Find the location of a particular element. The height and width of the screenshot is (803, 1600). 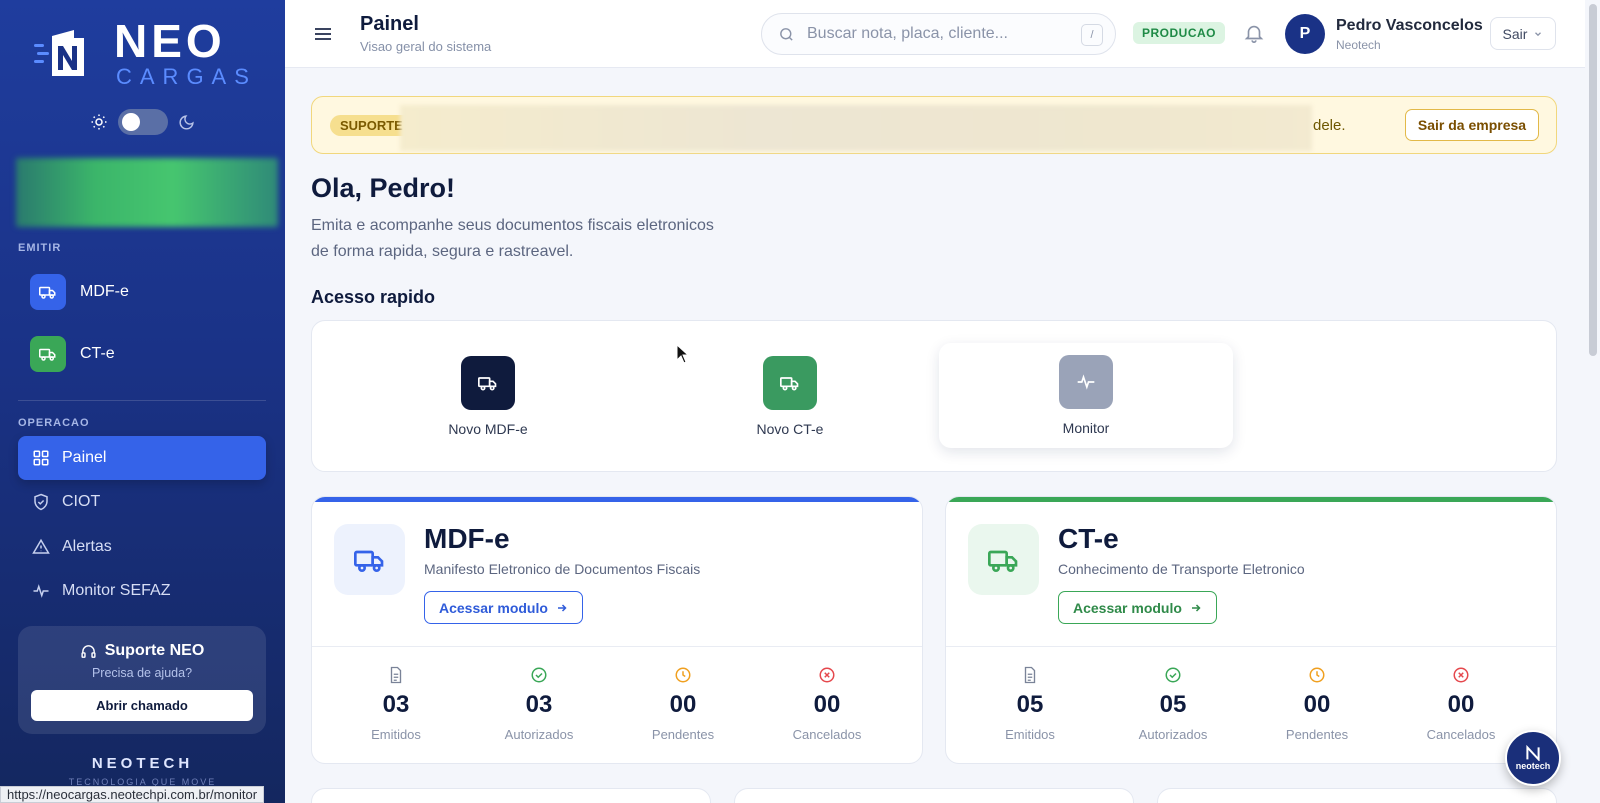

quick-item-label: Monitor is located at coordinates (1086, 428).